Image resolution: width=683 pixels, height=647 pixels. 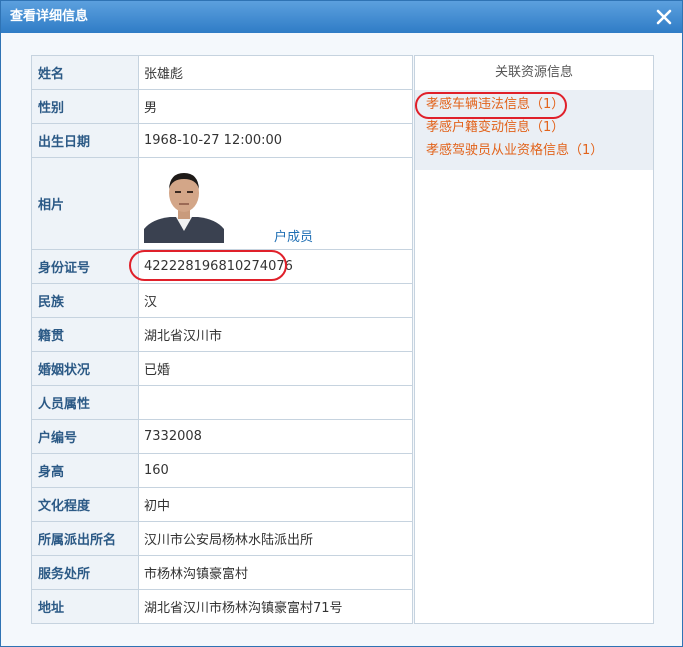 What do you see at coordinates (85, 72) in the screenshot?
I see `field-label: 姓名` at bounding box center [85, 72].